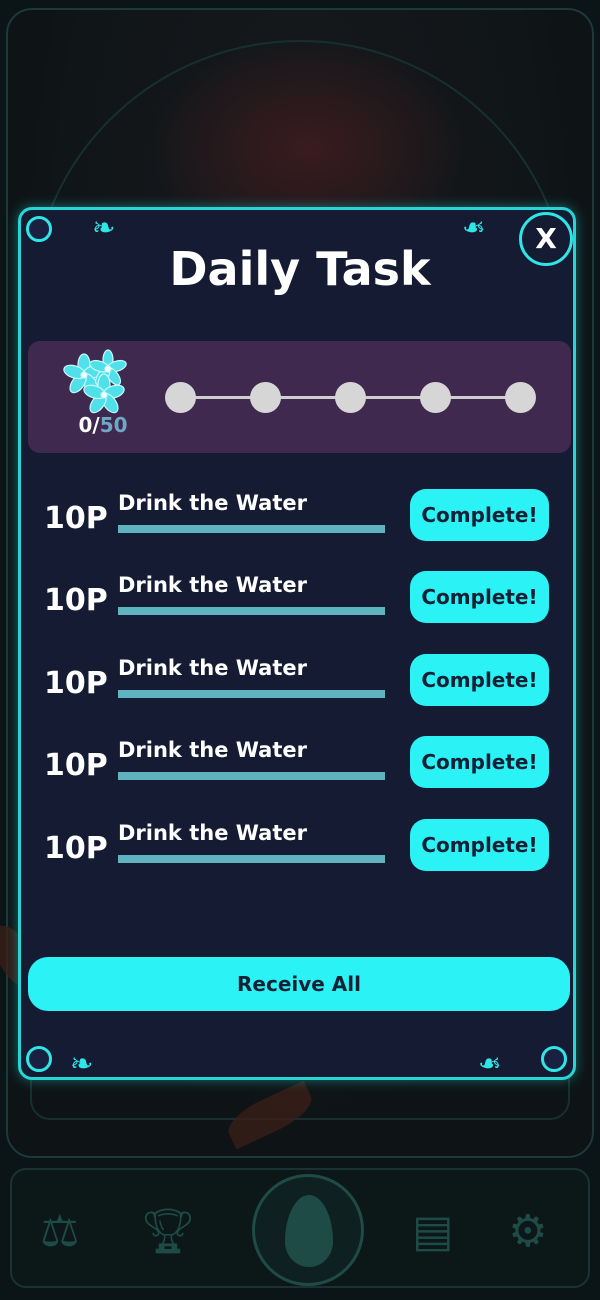  I want to click on document-icon: ▤, so click(433, 1232).